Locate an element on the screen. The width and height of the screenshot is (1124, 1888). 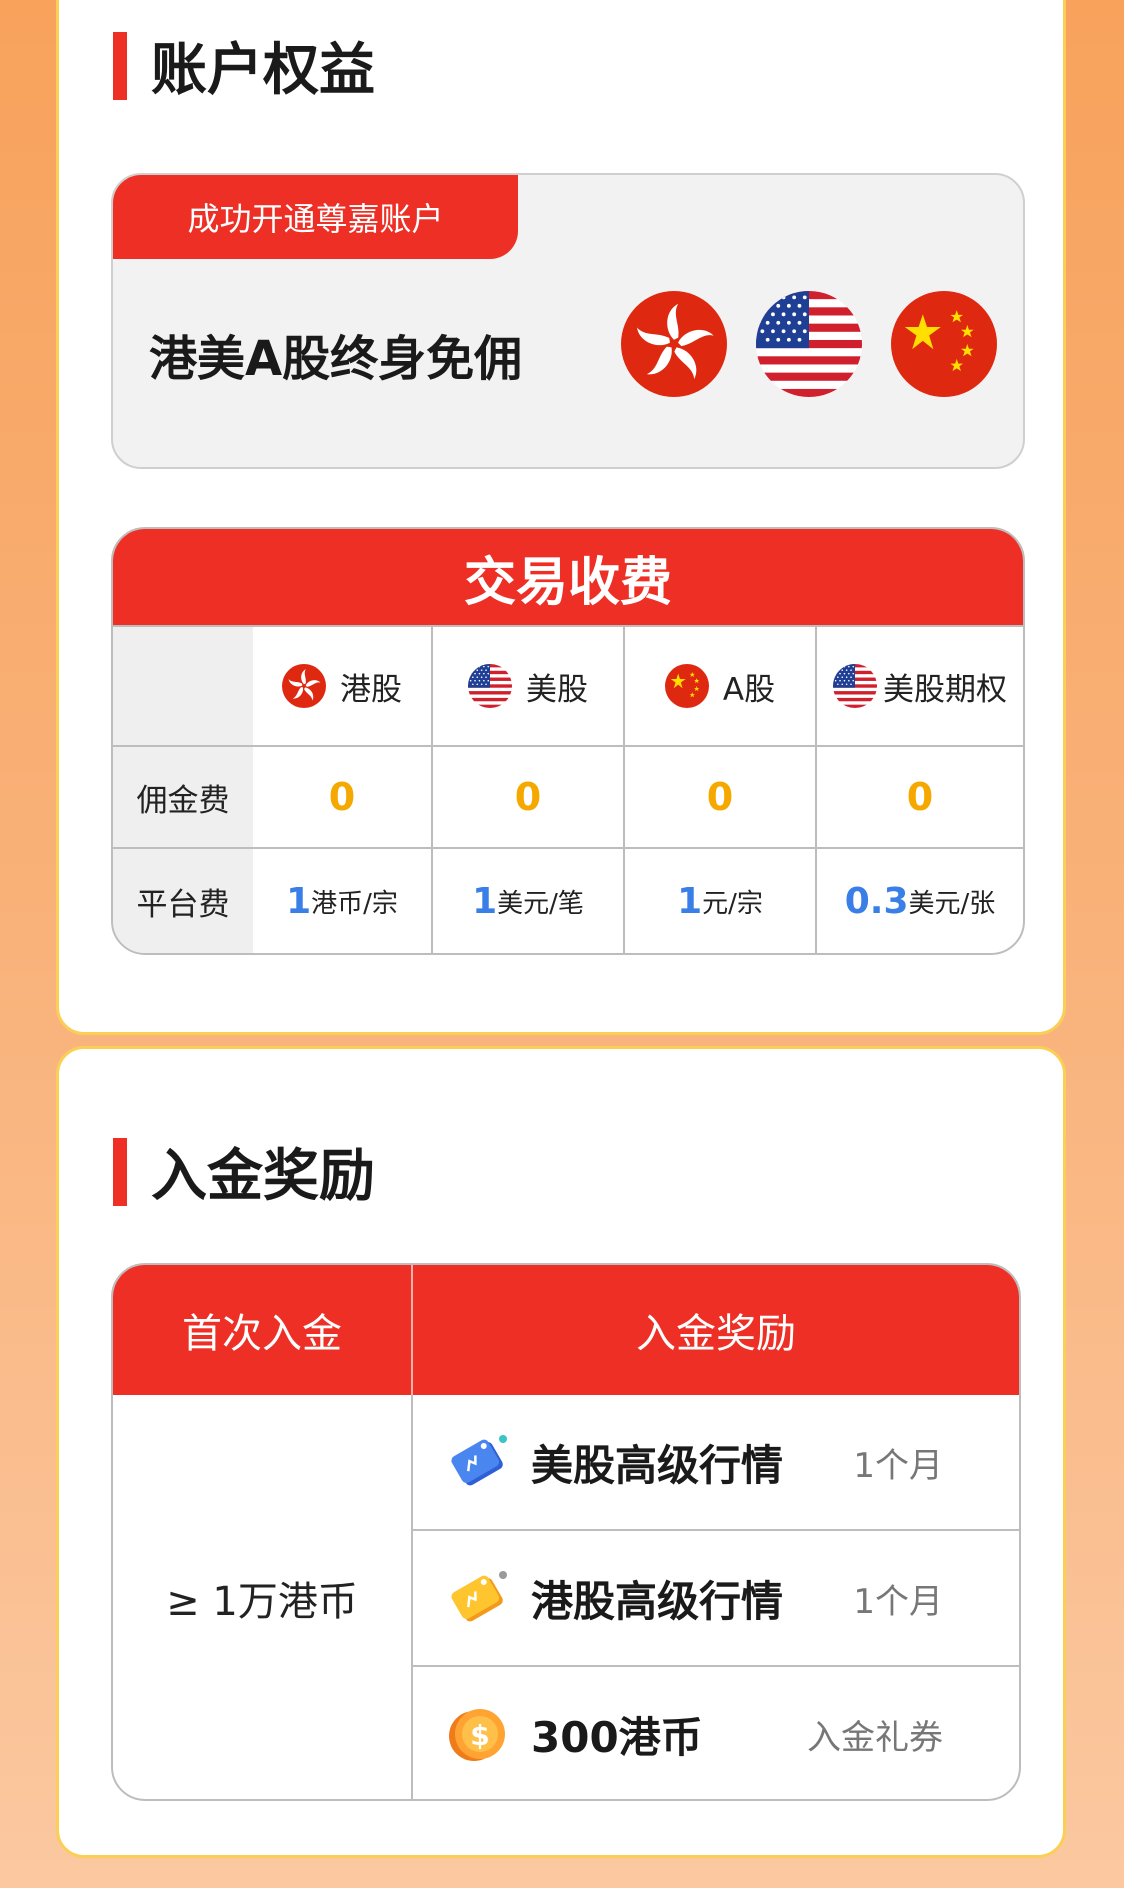
reward-row-hk-quotes: 港股高级行情 1个月 is located at coordinates (716, 1599).